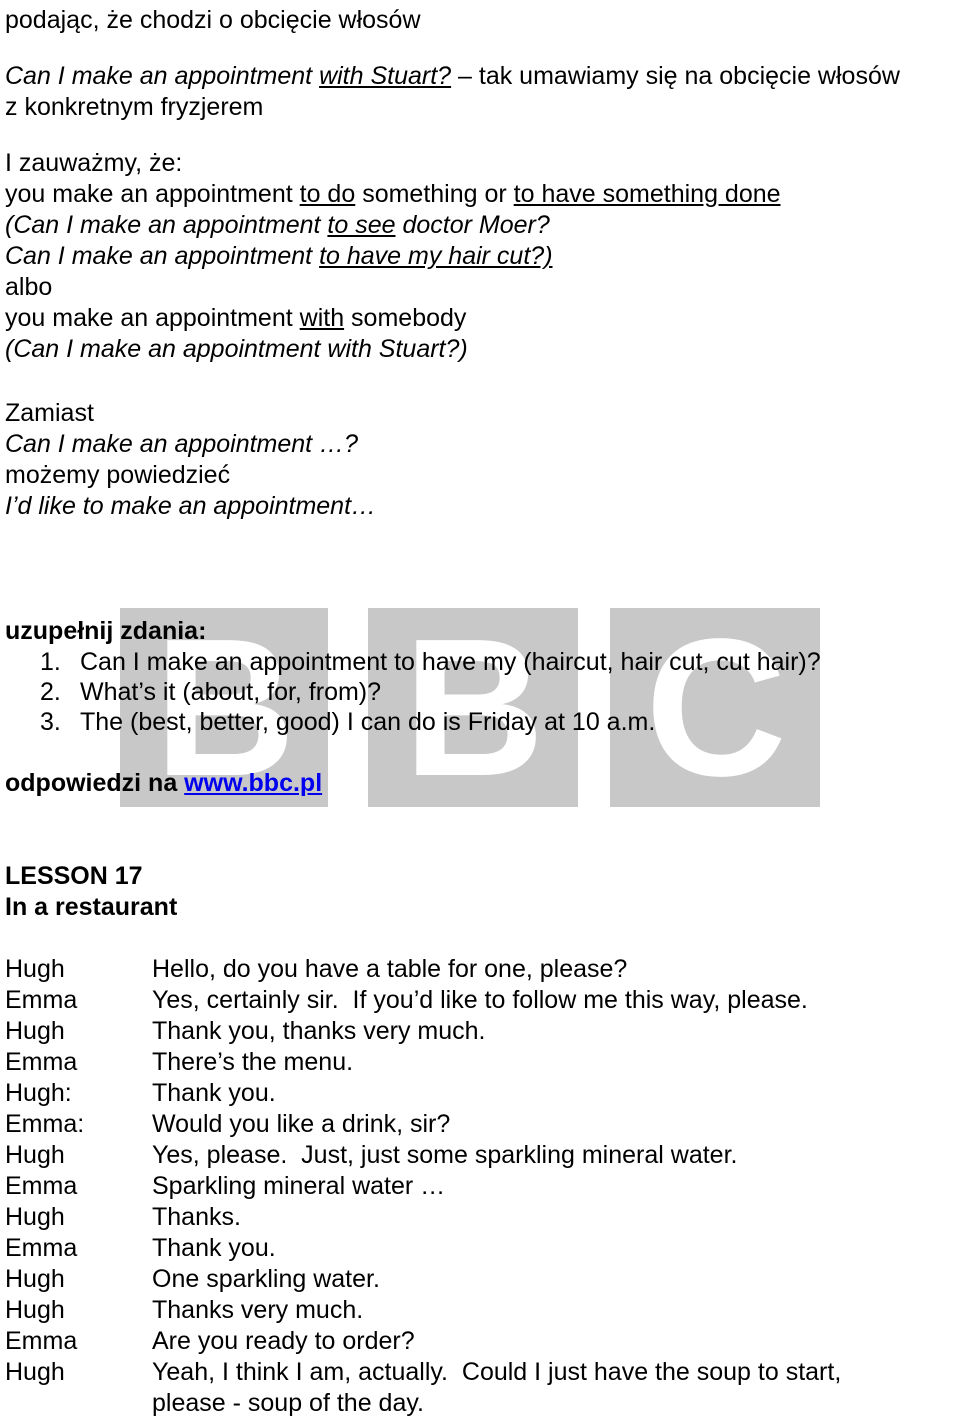  Describe the element at coordinates (45, 1124) in the screenshot. I see `dialogue-speaker: Emma:` at that location.